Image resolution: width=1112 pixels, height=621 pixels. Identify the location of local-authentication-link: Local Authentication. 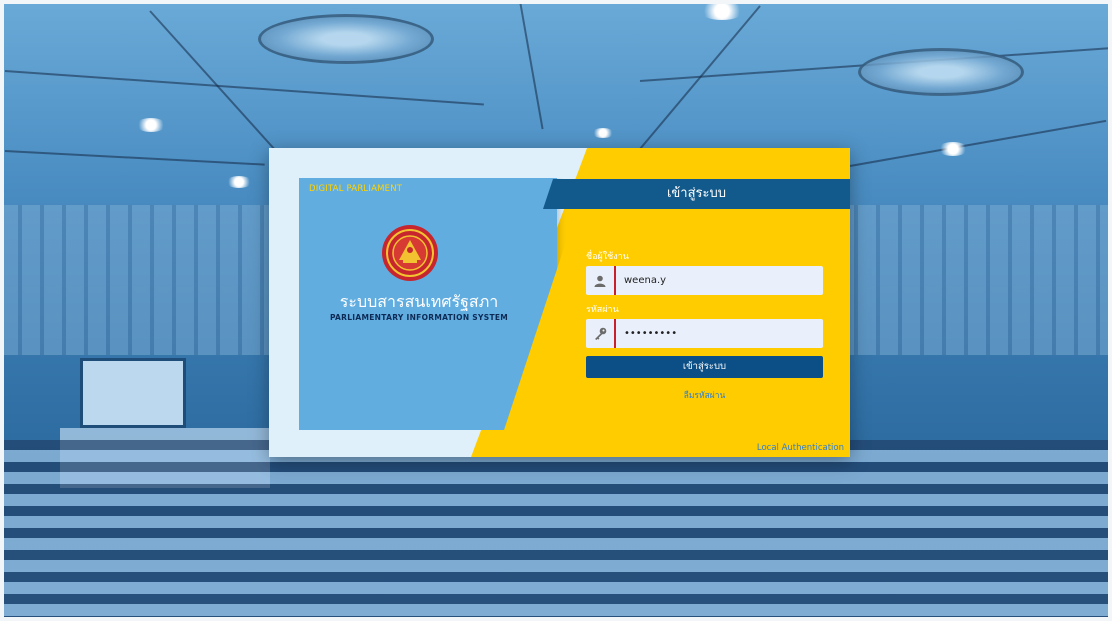
(800, 448).